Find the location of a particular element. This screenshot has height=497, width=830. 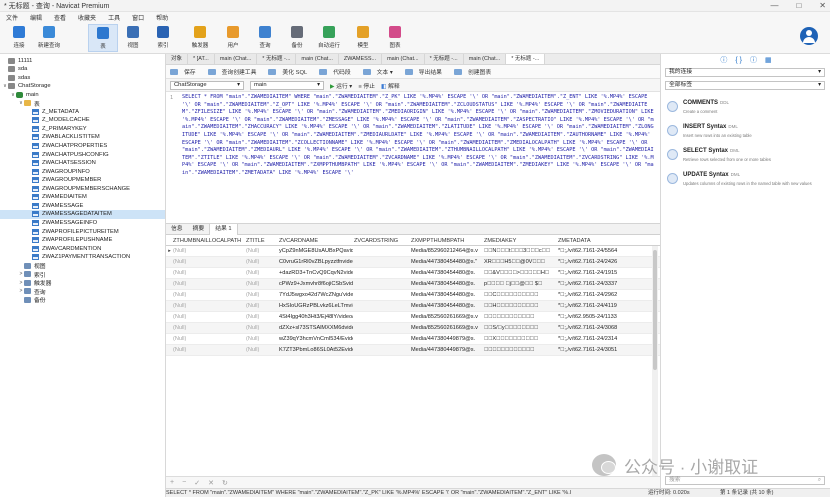

column-header: ZMETADATA is located at coordinates (608, 241).